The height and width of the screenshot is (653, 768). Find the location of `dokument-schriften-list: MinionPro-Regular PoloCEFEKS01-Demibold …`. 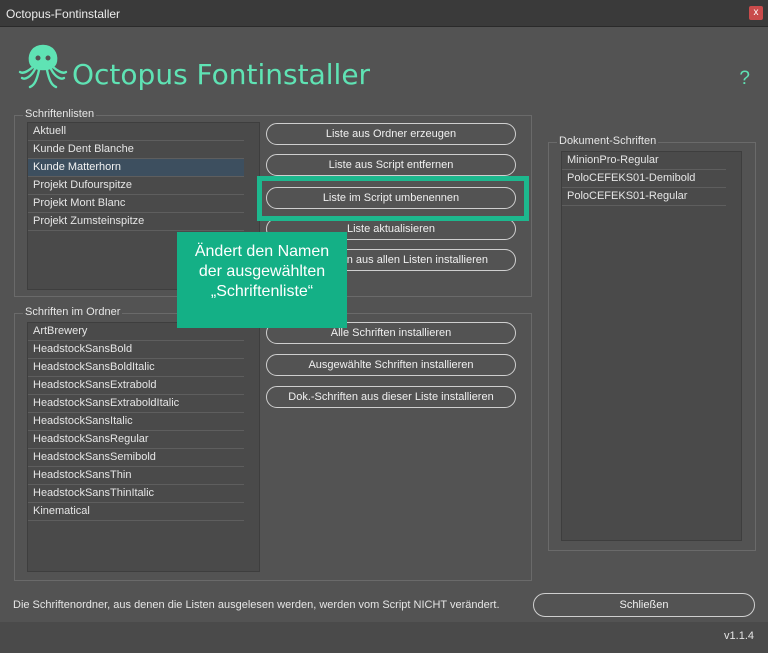

dokument-schriften-list: MinionPro-Regular PoloCEFEKS01-Demibold … is located at coordinates (651, 346).